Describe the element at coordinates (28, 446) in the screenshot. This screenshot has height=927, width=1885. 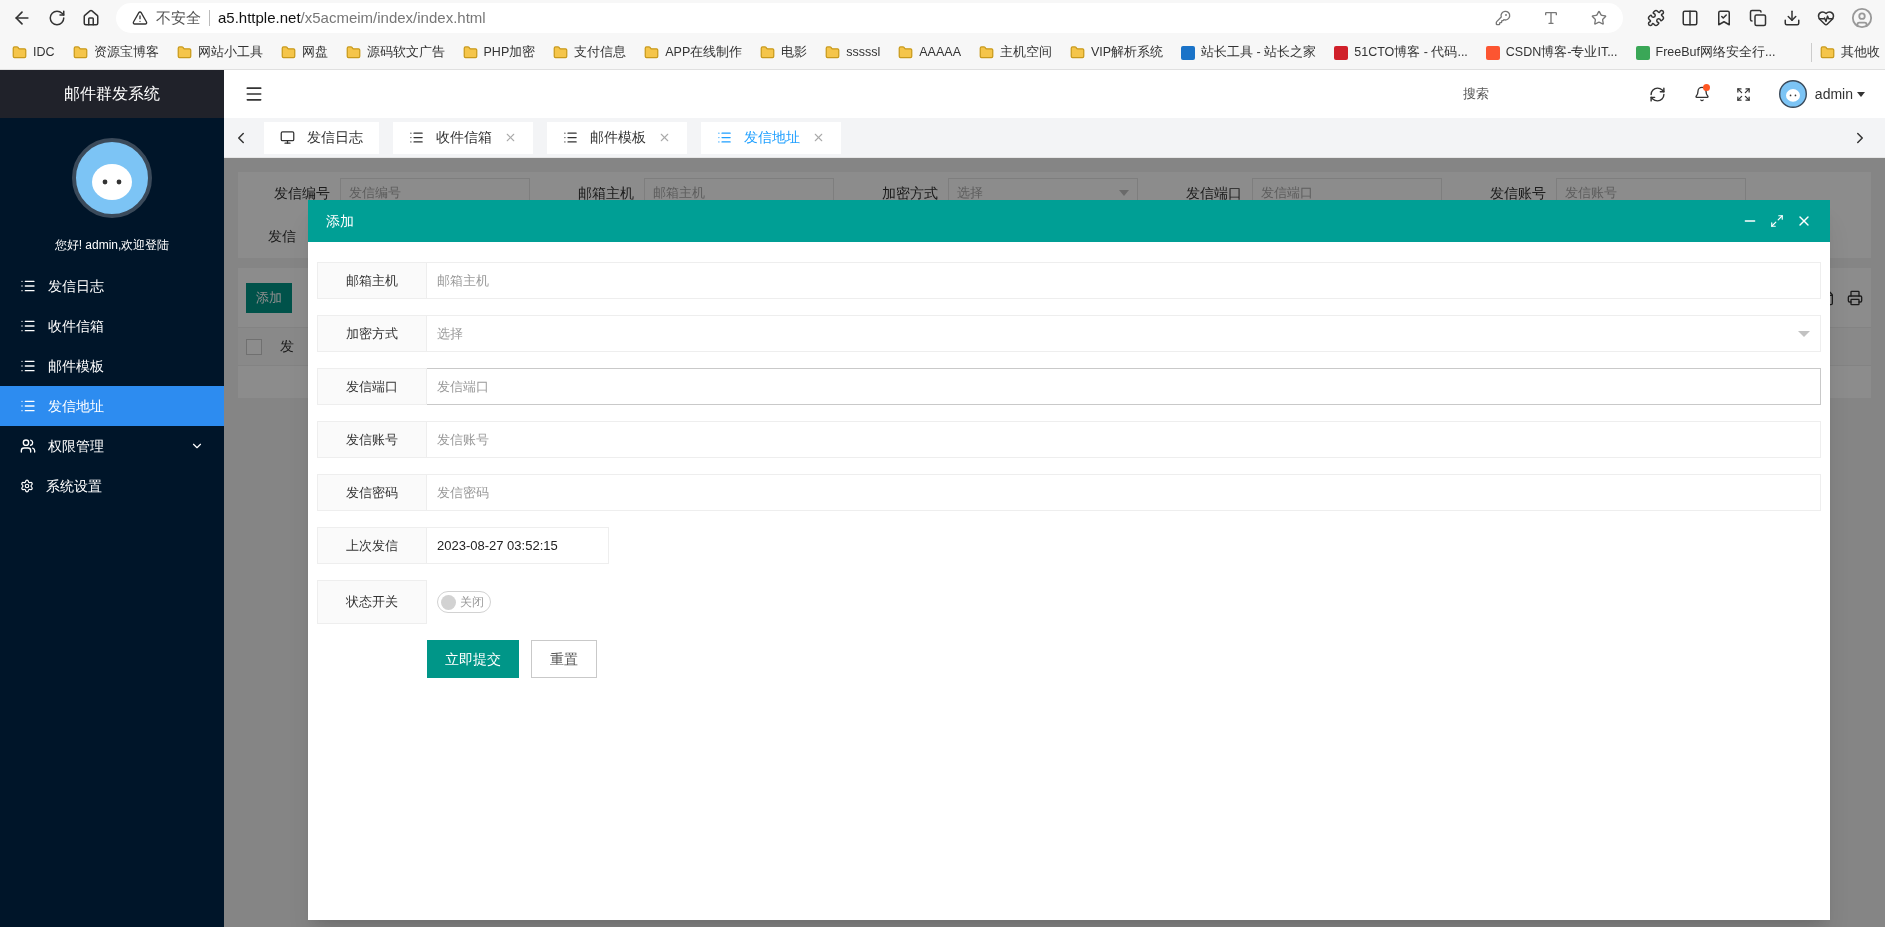
I see `users-icon` at that location.